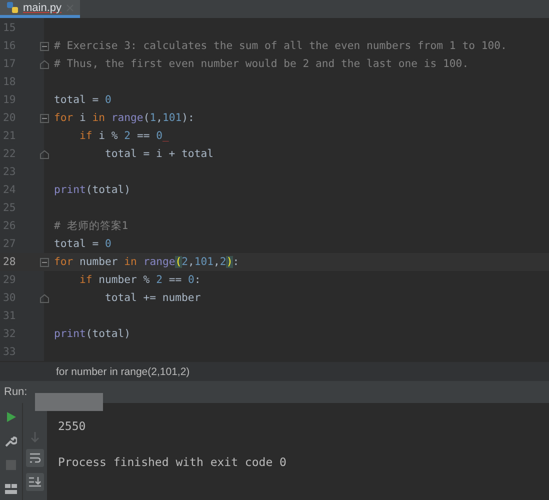 This screenshot has width=549, height=500. I want to click on code-line: total = i + total, so click(159, 154).